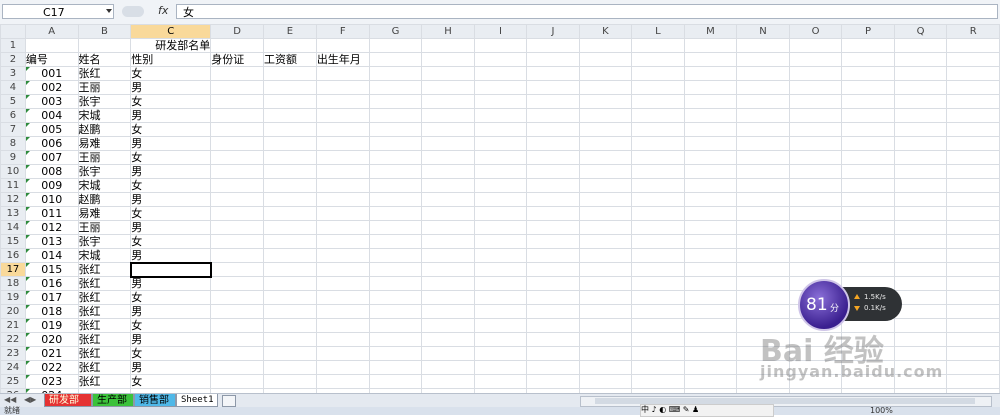 This screenshot has width=1000, height=417. Describe the element at coordinates (104, 325) in the screenshot. I see `cell-b21: 张红` at that location.